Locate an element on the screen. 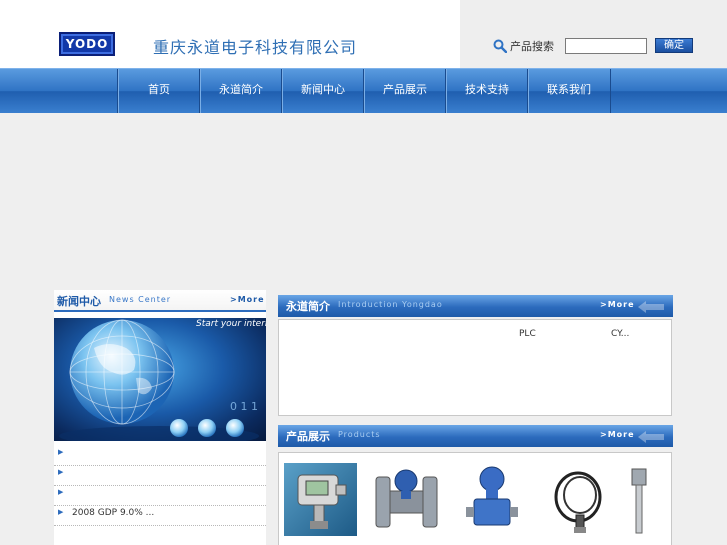  products-more-link: >More is located at coordinates (617, 434).